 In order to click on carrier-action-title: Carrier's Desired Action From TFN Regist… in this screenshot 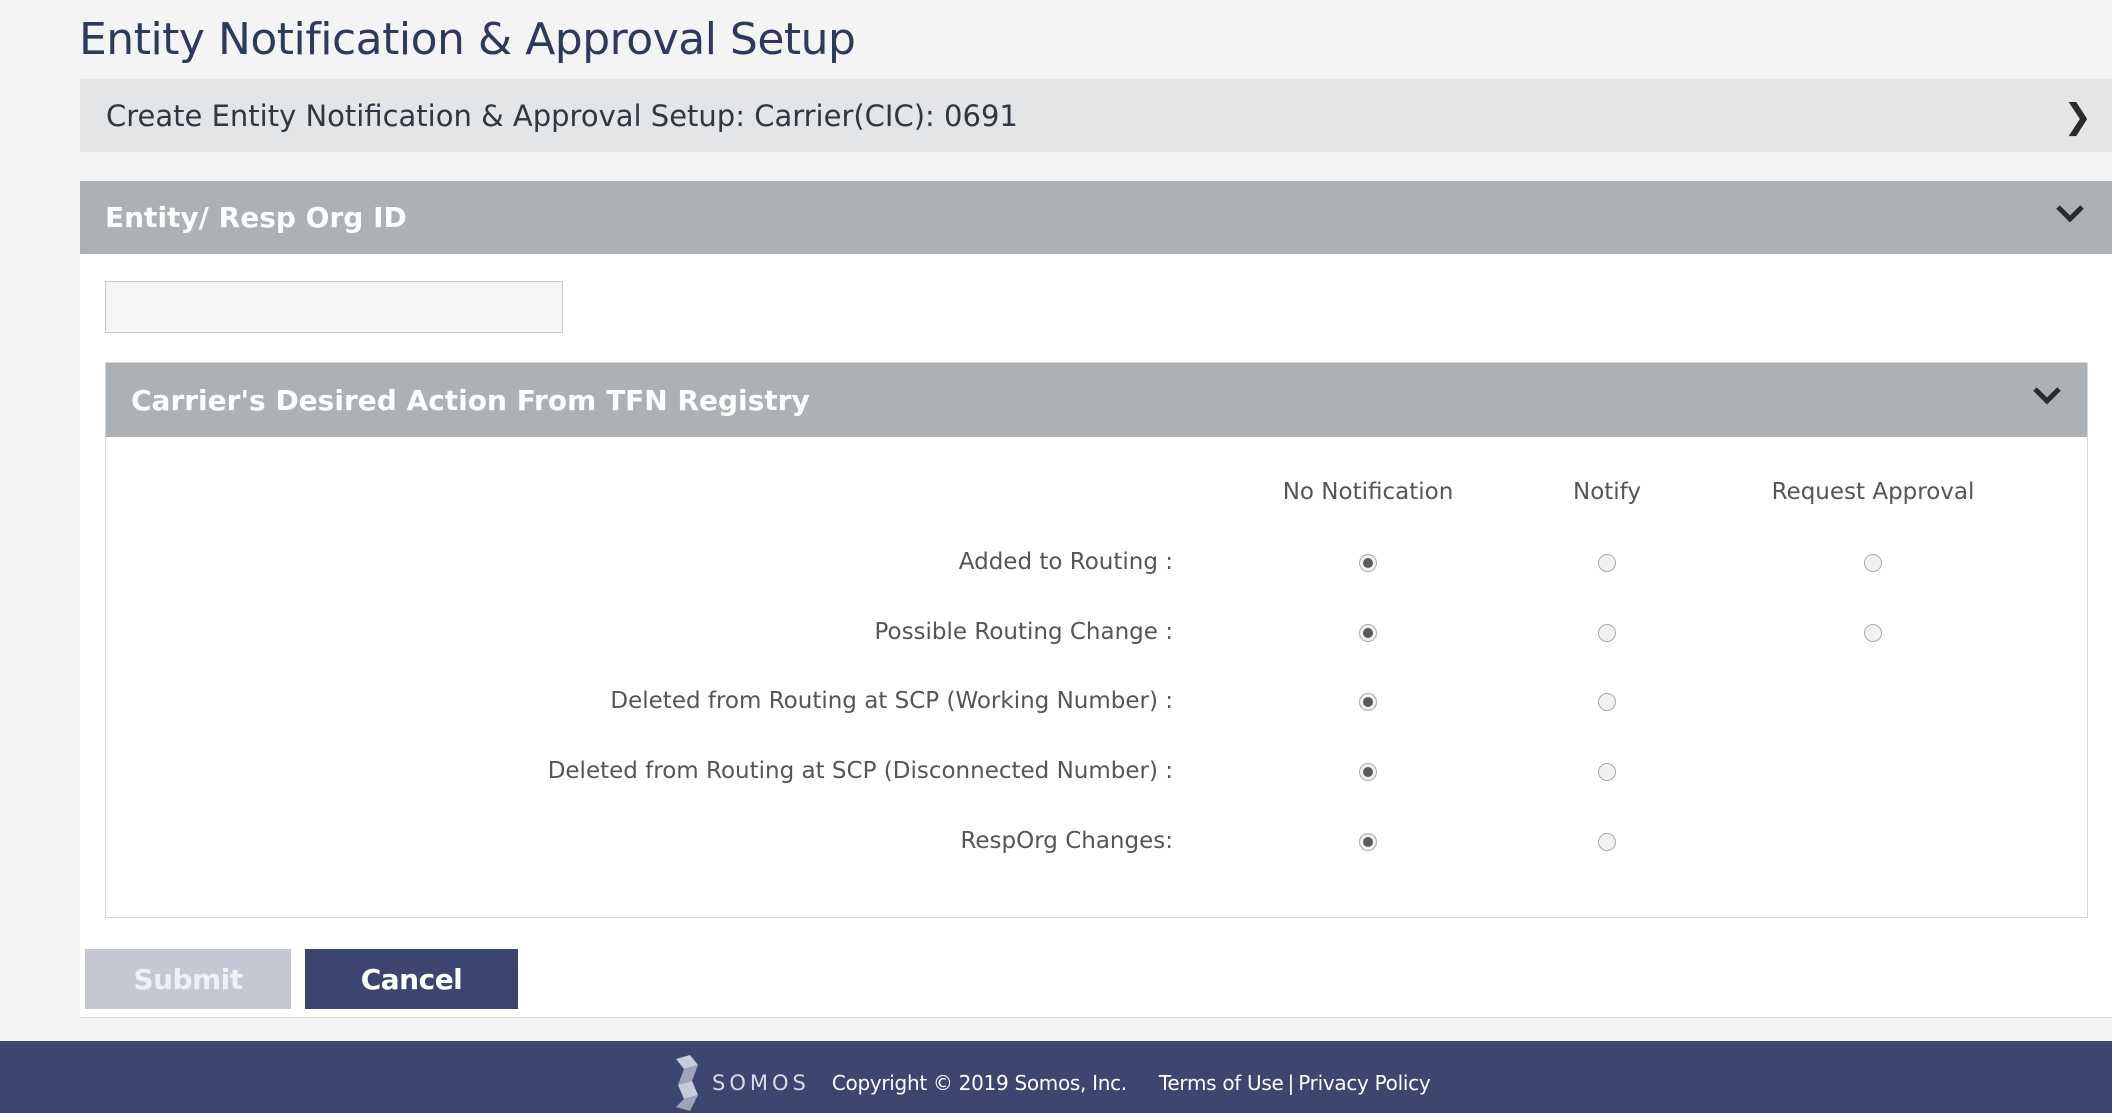, I will do `click(470, 400)`.